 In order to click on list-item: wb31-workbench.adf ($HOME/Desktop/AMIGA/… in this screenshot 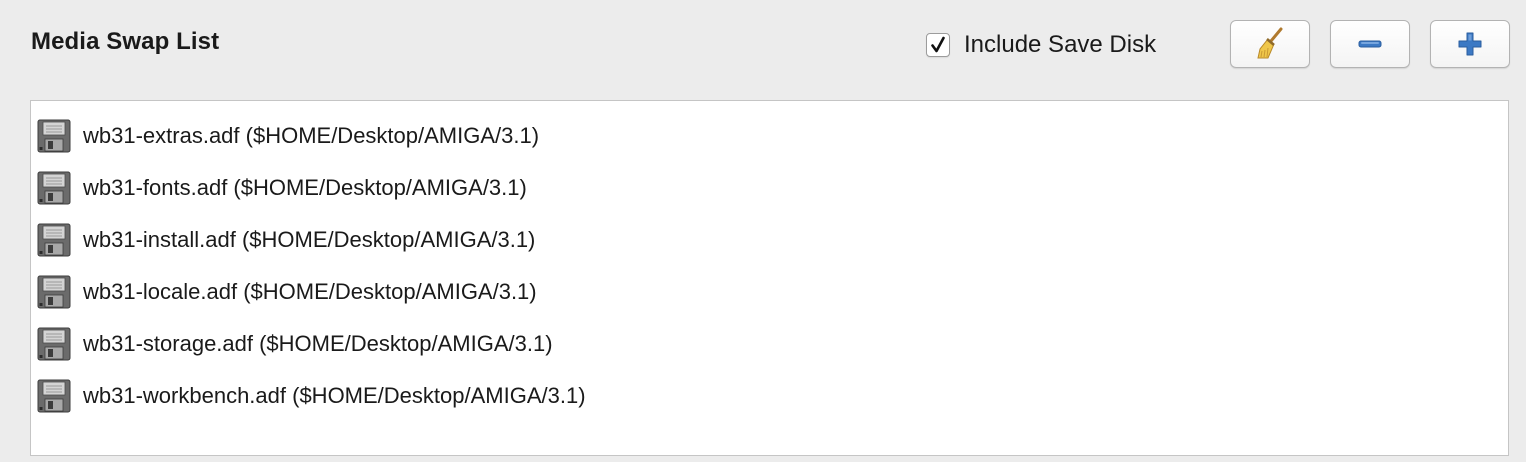, I will do `click(769, 396)`.